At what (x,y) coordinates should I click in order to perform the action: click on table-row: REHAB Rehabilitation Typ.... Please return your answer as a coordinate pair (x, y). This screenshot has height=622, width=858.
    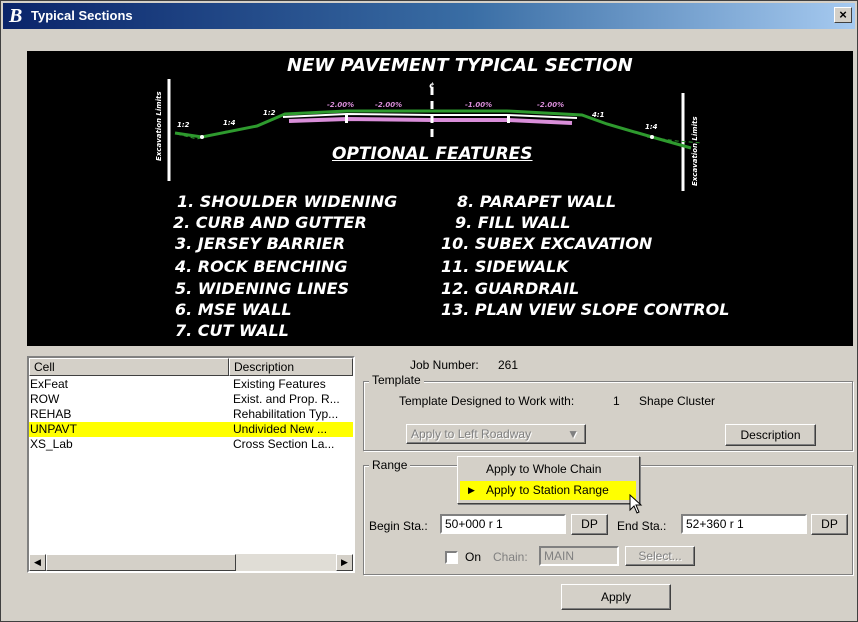
    Looking at the image, I should click on (191, 414).